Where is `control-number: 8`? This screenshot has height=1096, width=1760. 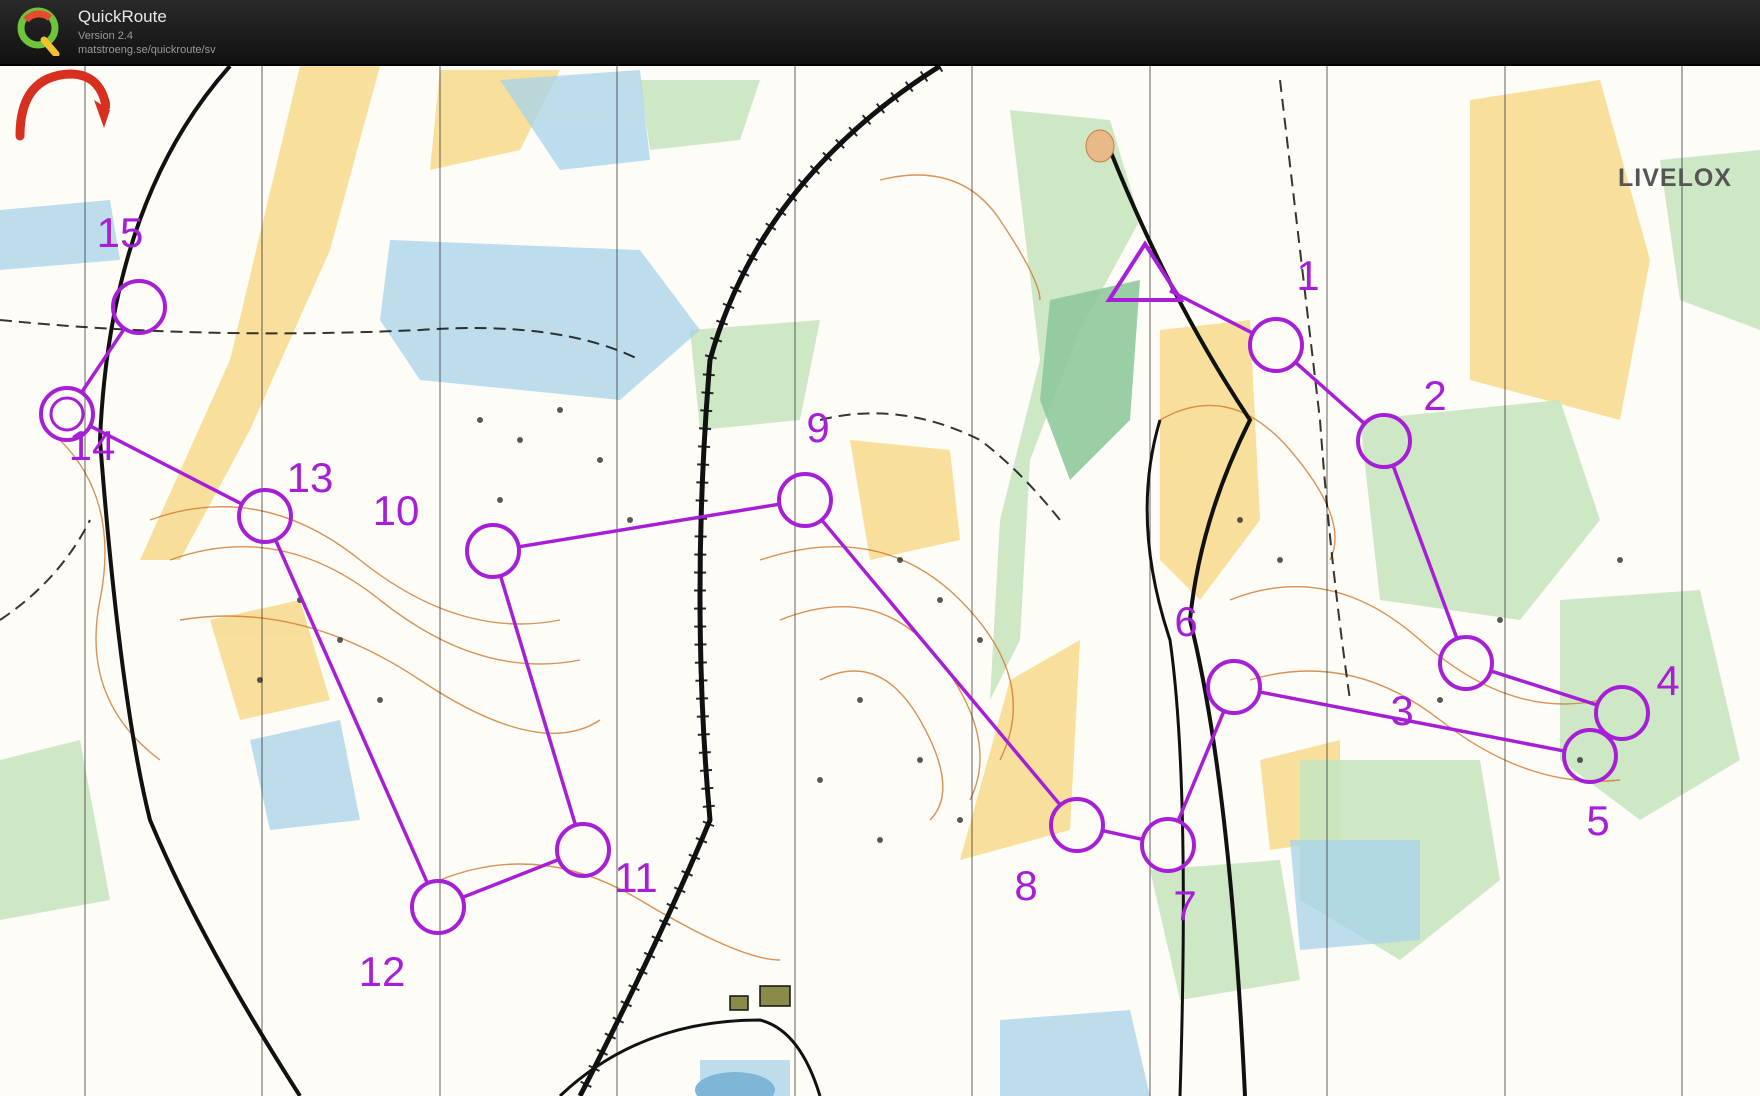 control-number: 8 is located at coordinates (1025, 885).